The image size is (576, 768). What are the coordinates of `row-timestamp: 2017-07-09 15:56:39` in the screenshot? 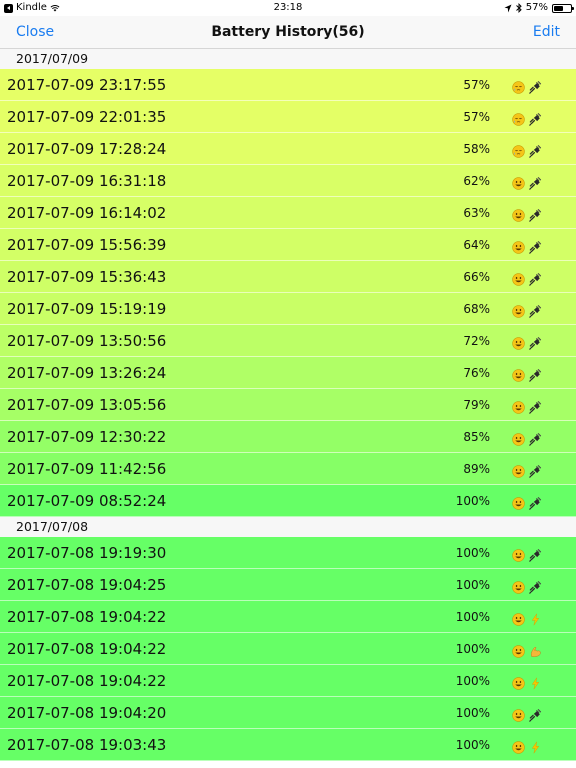 It's located at (87, 245).